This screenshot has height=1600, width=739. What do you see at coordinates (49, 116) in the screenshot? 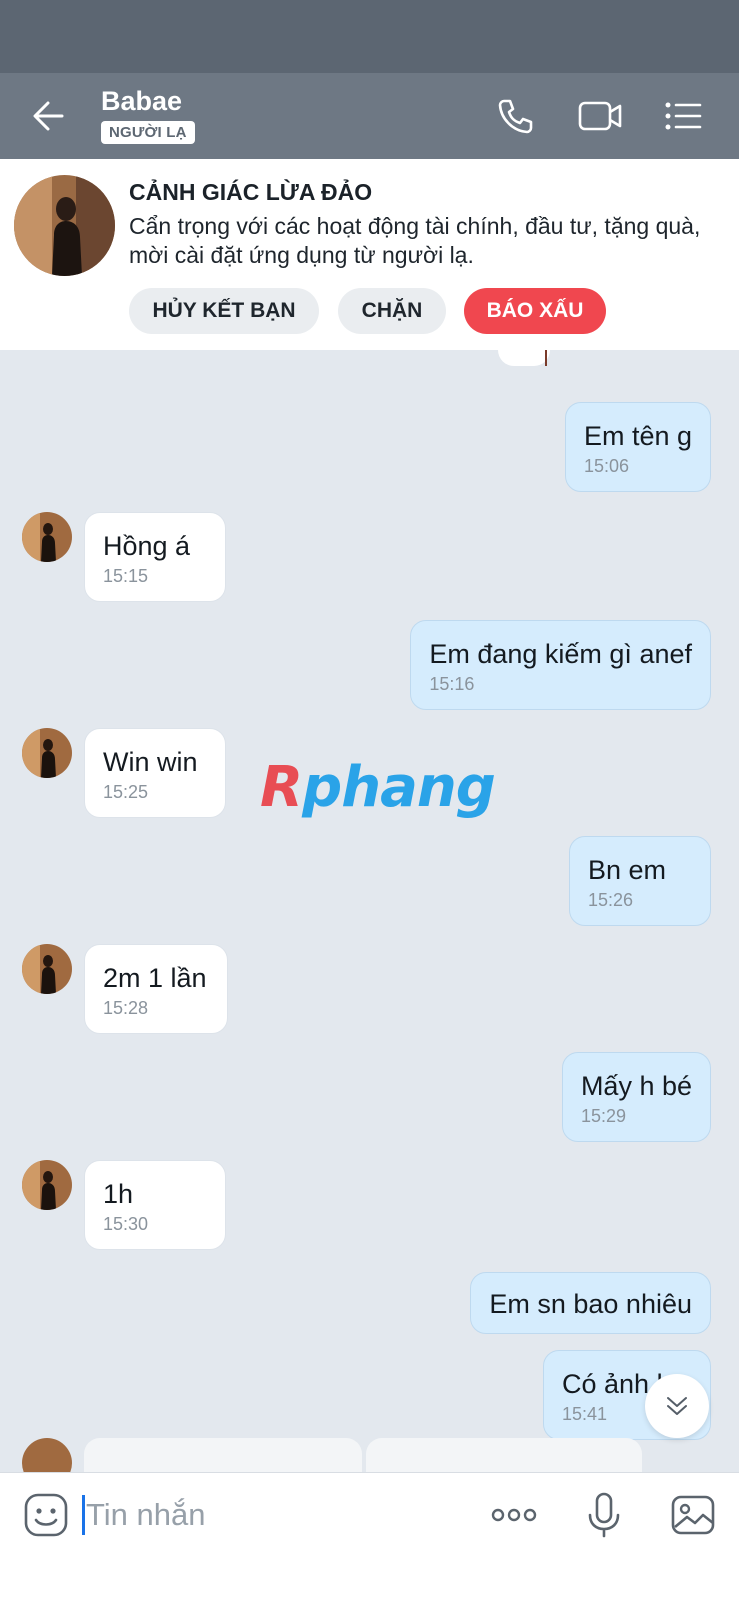
I see `back-arrow-icon` at bounding box center [49, 116].